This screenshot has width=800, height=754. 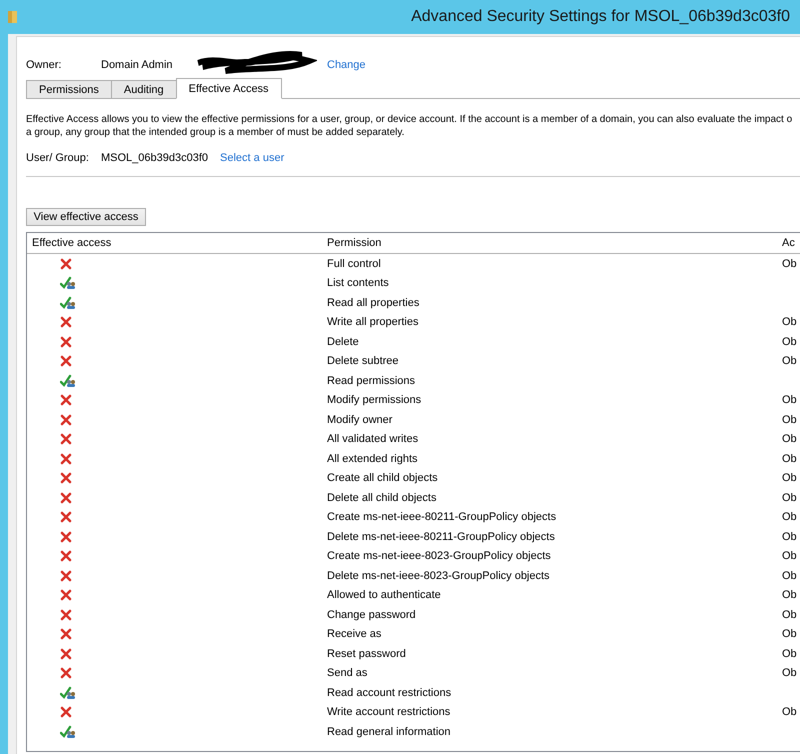 What do you see at coordinates (373, 439) in the screenshot?
I see `permission-cell-text: All validated writes` at bounding box center [373, 439].